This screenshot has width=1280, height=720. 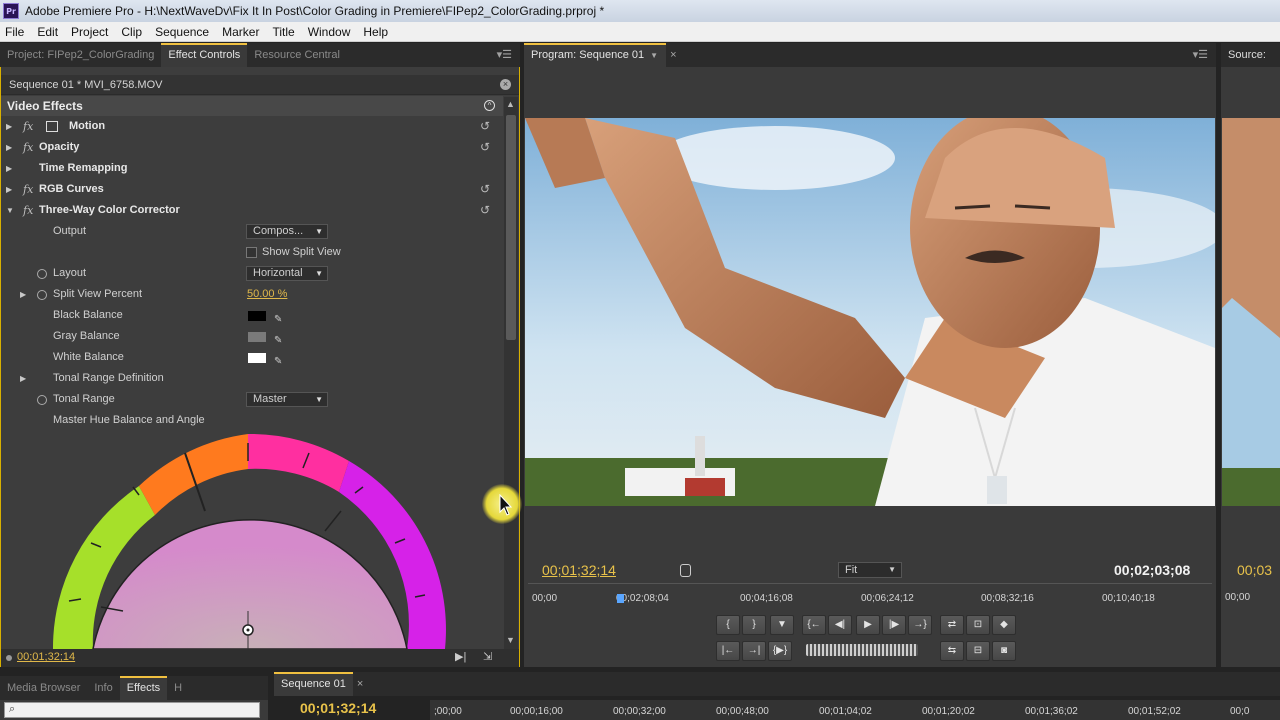 What do you see at coordinates (728, 625) in the screenshot?
I see `mark-in-icon: {` at bounding box center [728, 625].